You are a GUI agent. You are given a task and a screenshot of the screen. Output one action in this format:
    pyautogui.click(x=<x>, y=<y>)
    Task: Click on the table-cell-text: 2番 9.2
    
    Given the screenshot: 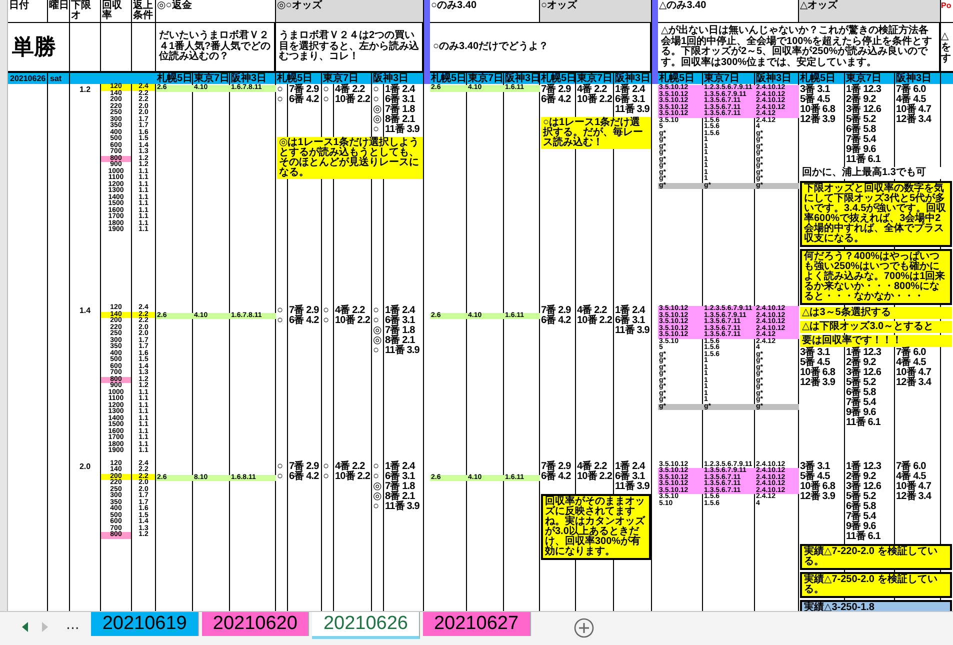 What is the action you would take?
    pyautogui.click(x=861, y=477)
    